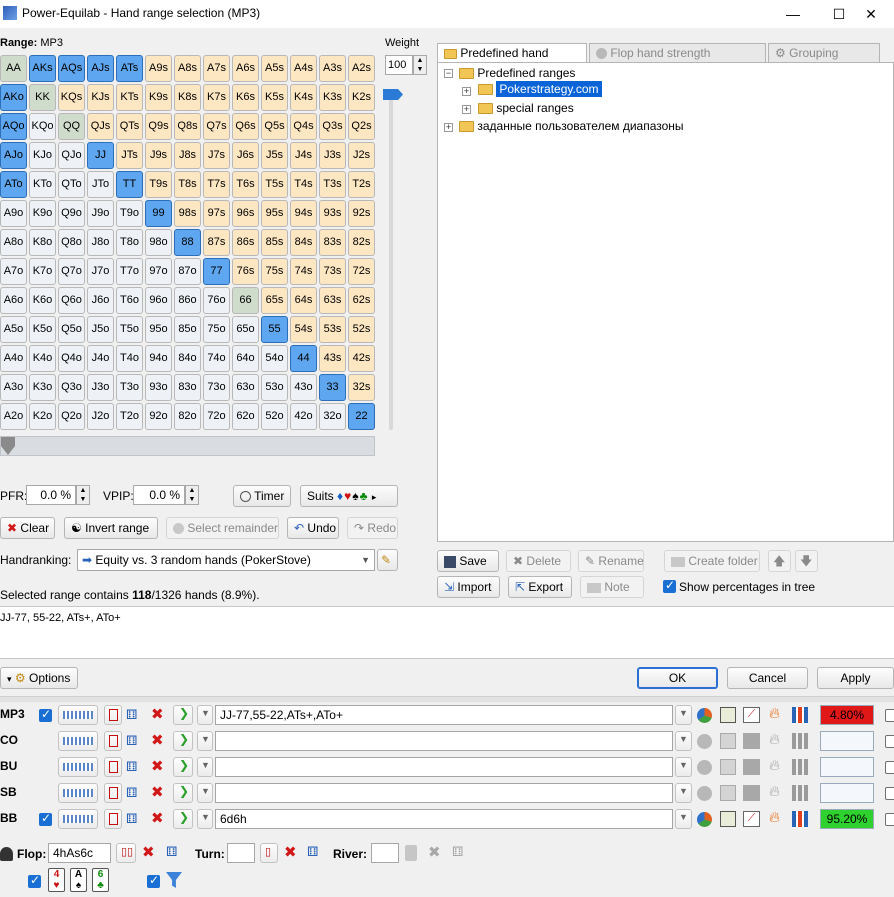 The height and width of the screenshot is (897, 894). What do you see at coordinates (611, 561) in the screenshot?
I see `rename-button: ✎ Rename` at bounding box center [611, 561].